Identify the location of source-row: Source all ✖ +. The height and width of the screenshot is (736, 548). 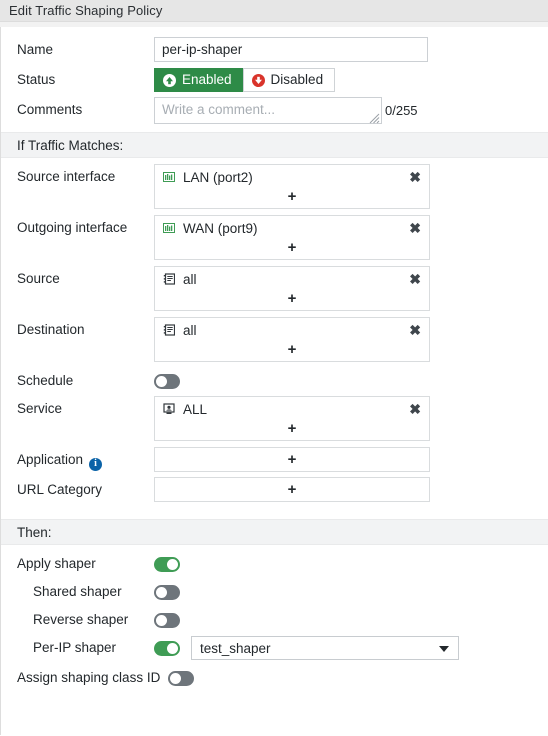
(274, 288).